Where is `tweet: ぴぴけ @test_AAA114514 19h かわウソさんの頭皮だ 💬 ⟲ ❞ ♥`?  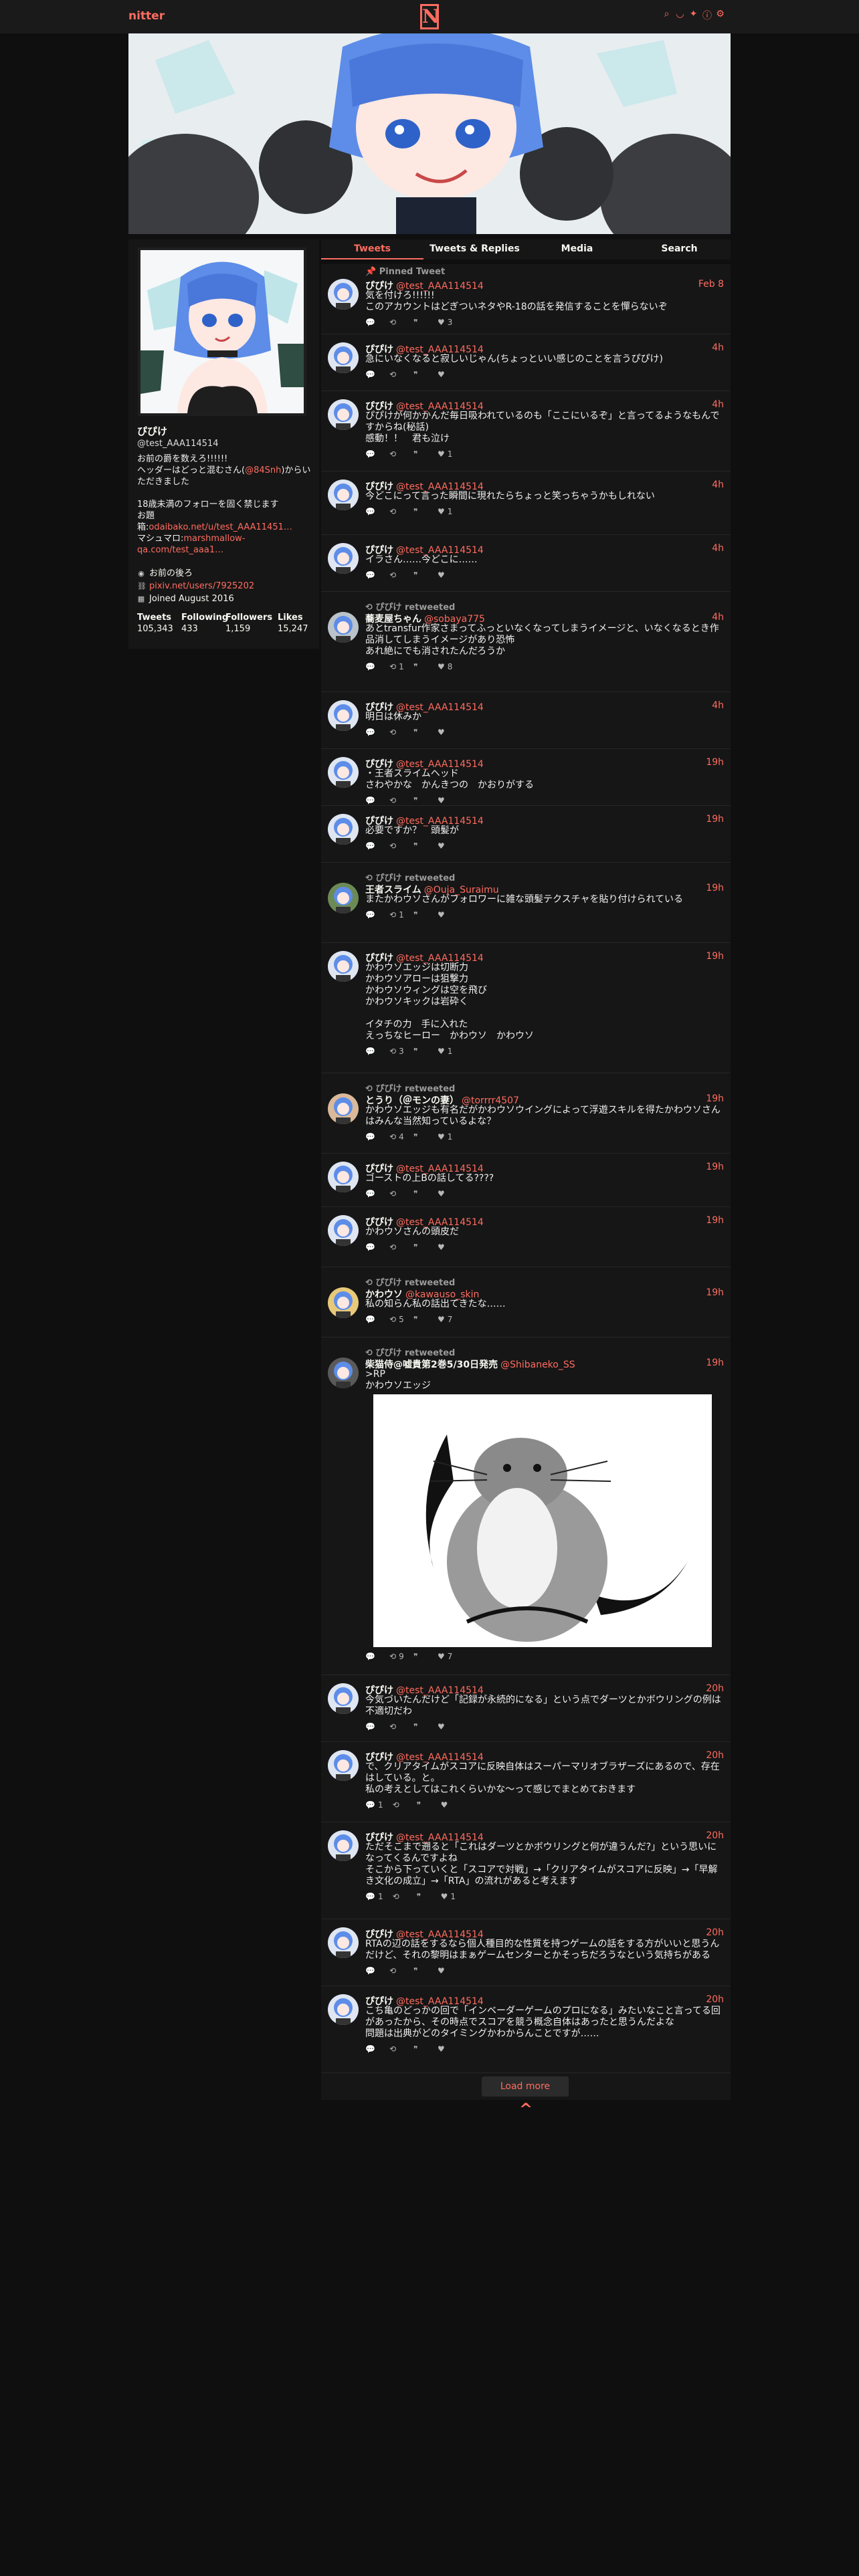
tweet: ぴぴけ @test_AAA114514 19h かわウソさんの頭皮だ 💬 ⟲ ❞ ♥ is located at coordinates (526, 1237).